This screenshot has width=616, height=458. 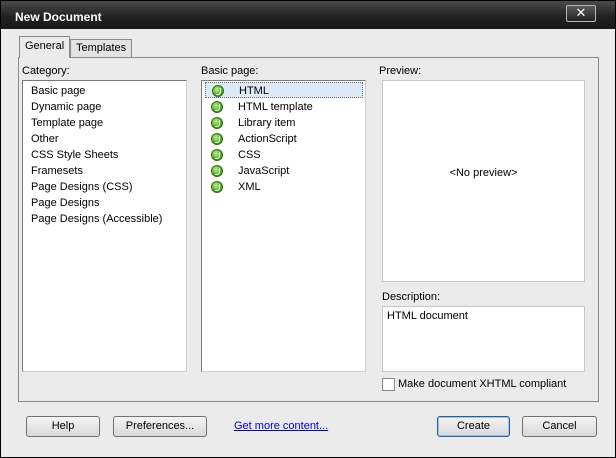 What do you see at coordinates (483, 181) in the screenshot?
I see `preview-panel: <No preview>` at bounding box center [483, 181].